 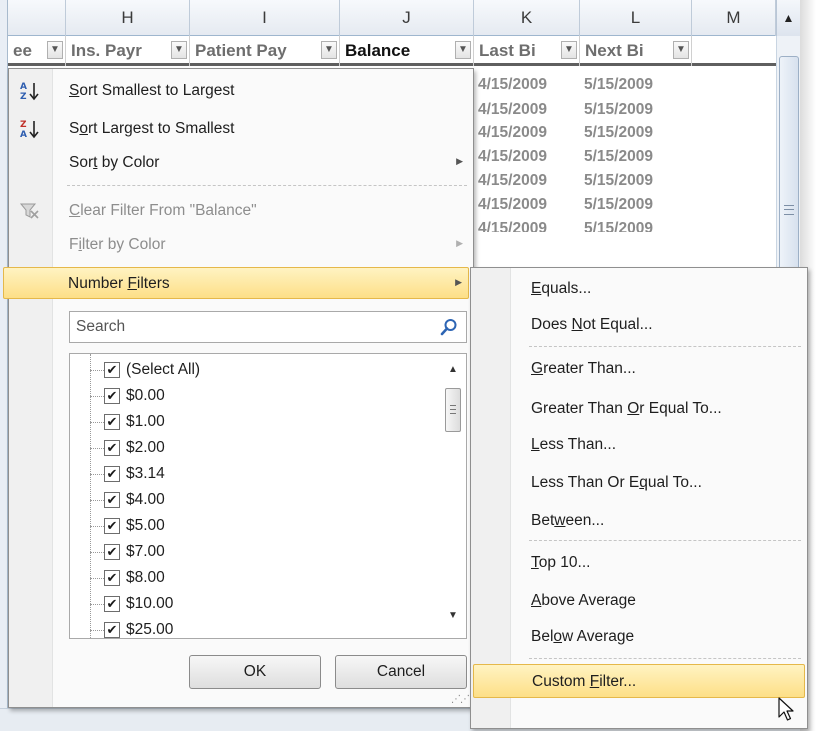 What do you see at coordinates (460, 699) in the screenshot?
I see `resize-grip-icon: ⋰⋰` at bounding box center [460, 699].